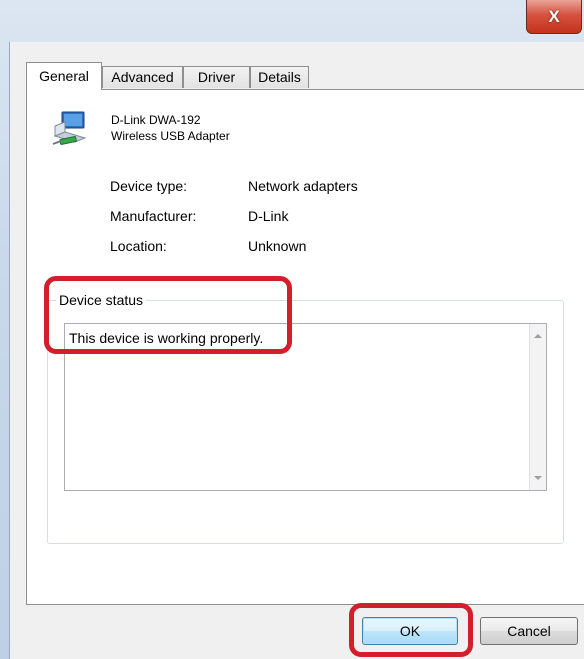 The height and width of the screenshot is (659, 584). Describe the element at coordinates (170, 128) in the screenshot. I see `device-name: D-Link DWA-192 Wireless USB Adapter` at that location.